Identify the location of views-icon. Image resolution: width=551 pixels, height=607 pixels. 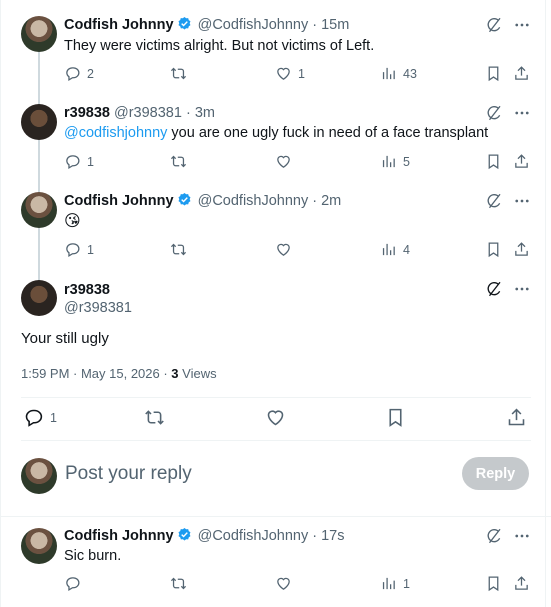
(388, 73).